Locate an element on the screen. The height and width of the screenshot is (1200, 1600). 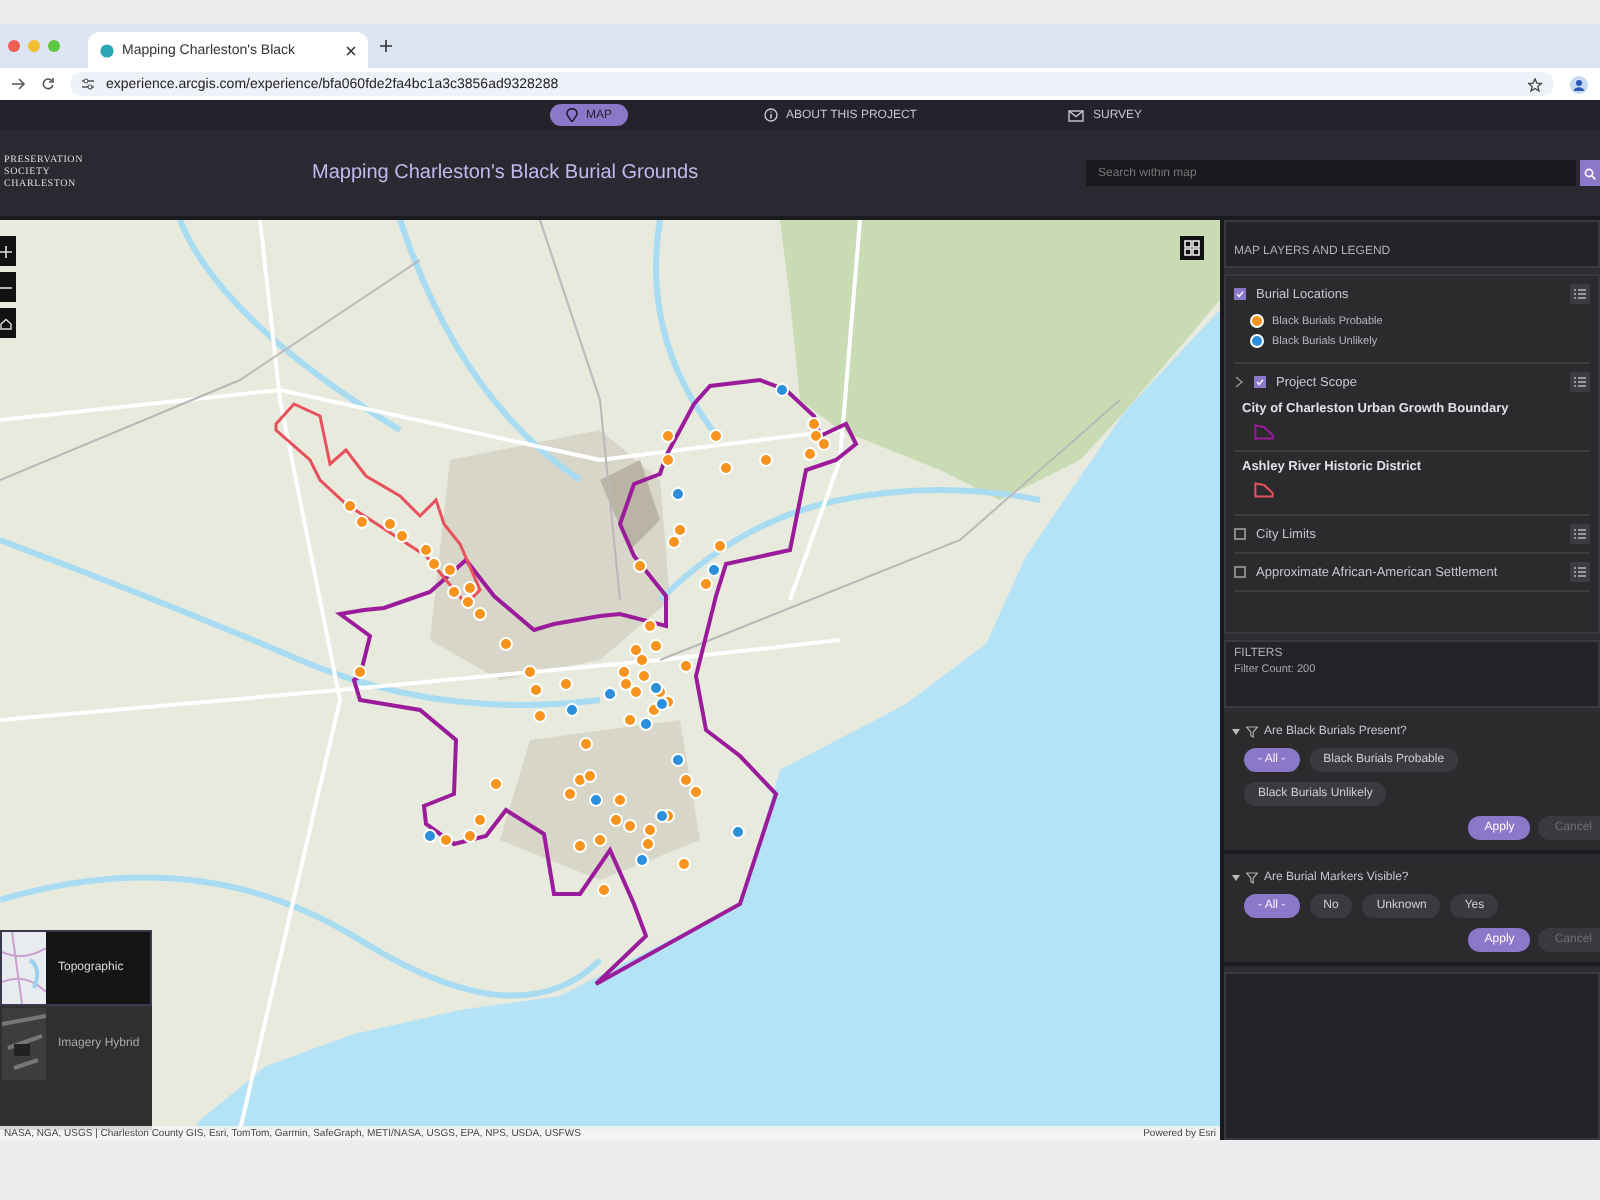
minus-icon is located at coordinates (5, 287).